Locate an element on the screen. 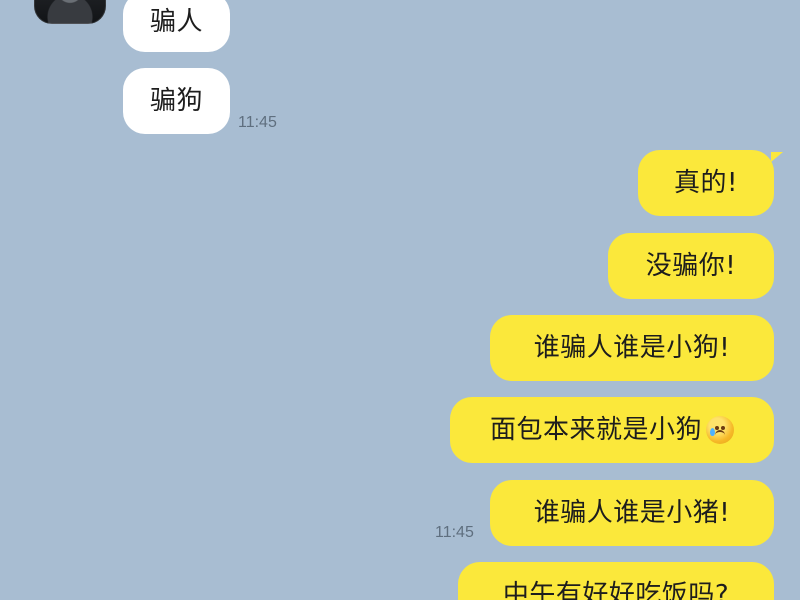 The height and width of the screenshot is (600, 800). outgoing-message-3: 谁骗人谁是小狗! is located at coordinates (632, 348).